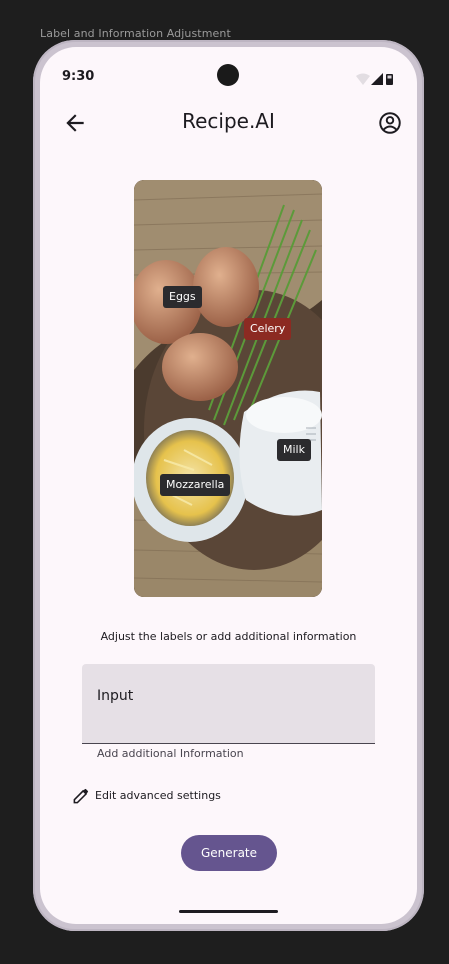  What do you see at coordinates (78, 76) in the screenshot?
I see `status-time: 9:30` at bounding box center [78, 76].